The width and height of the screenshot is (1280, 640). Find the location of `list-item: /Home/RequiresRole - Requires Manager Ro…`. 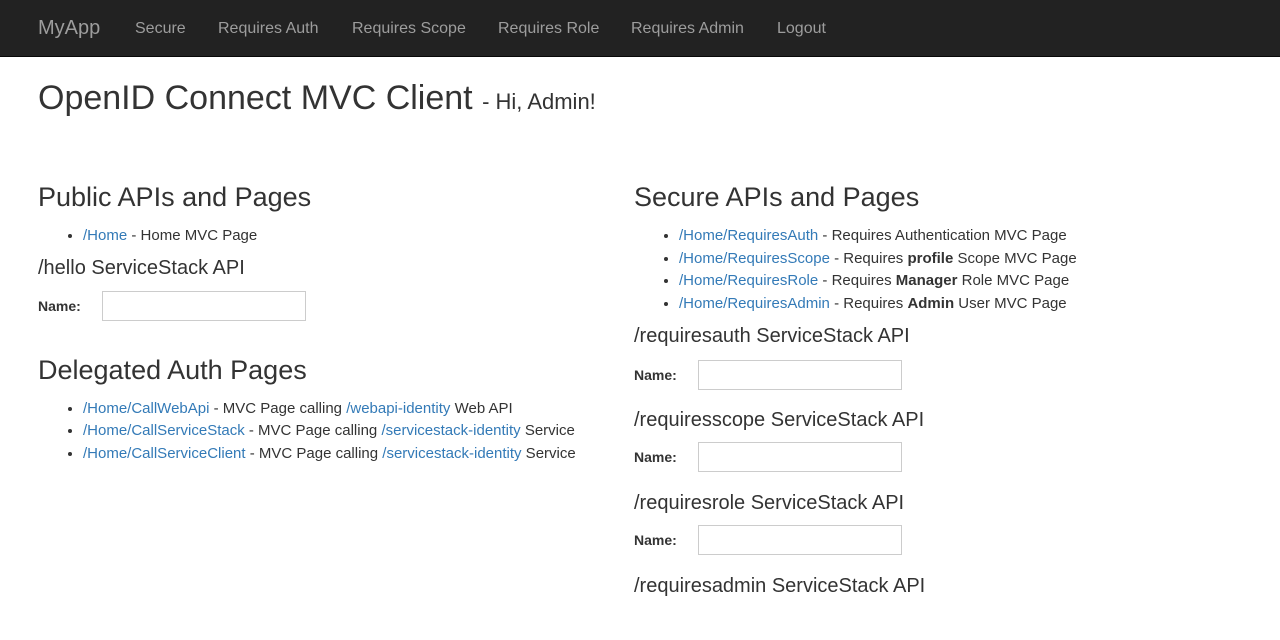

list-item: /Home/RequiresRole - Requires Manager Ro… is located at coordinates (946, 281).